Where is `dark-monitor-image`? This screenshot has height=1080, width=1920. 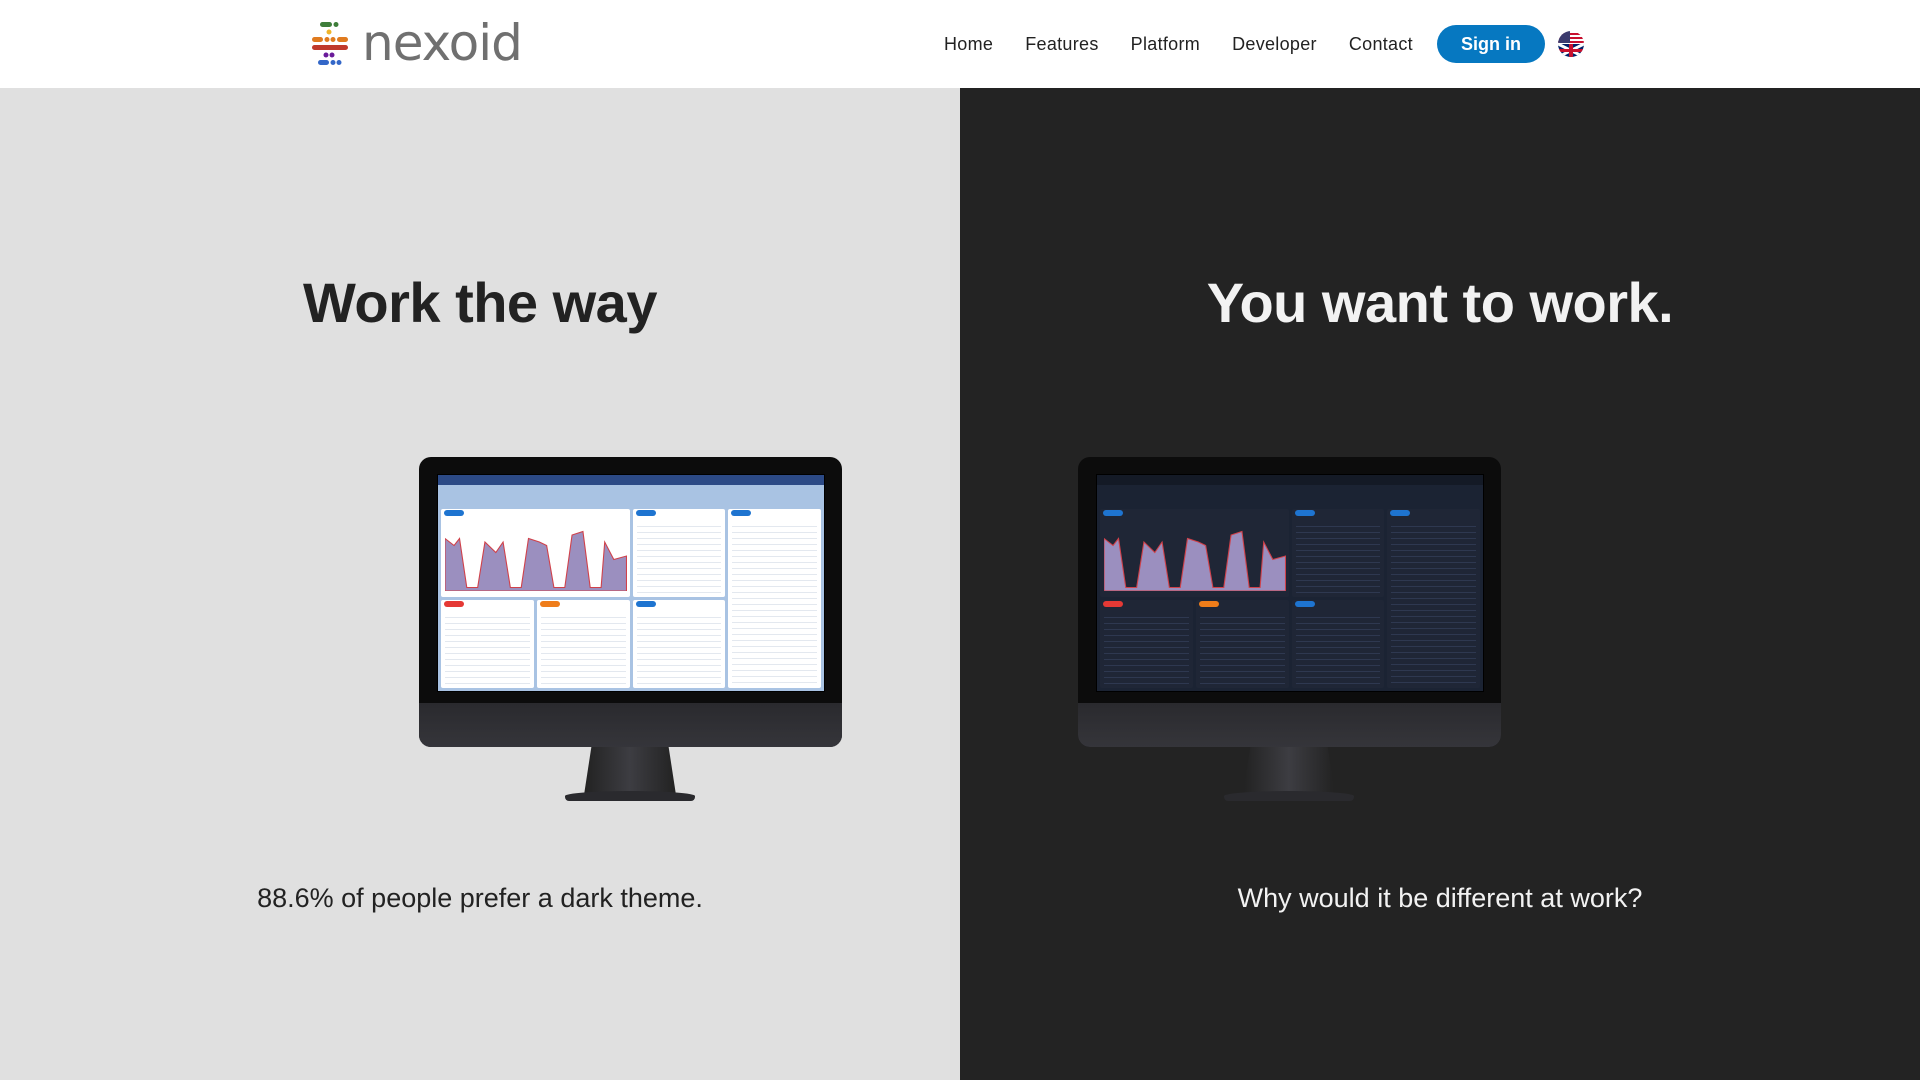 dark-monitor-image is located at coordinates (1289, 632).